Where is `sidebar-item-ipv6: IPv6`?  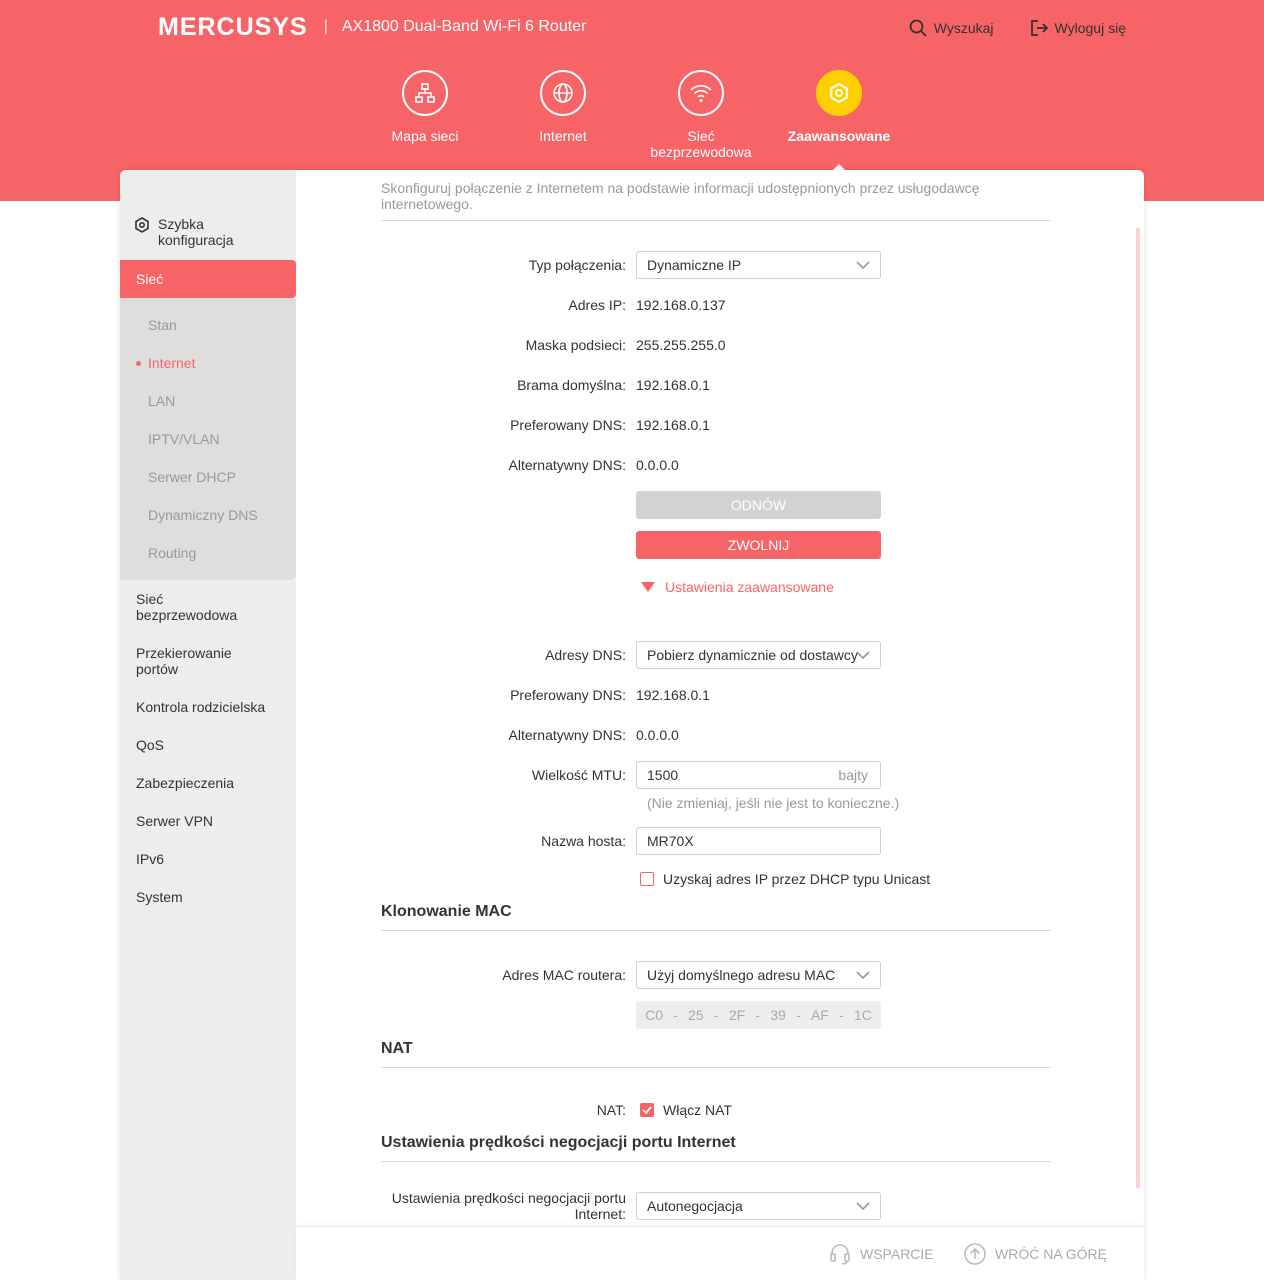
sidebar-item-ipv6: IPv6 is located at coordinates (150, 859).